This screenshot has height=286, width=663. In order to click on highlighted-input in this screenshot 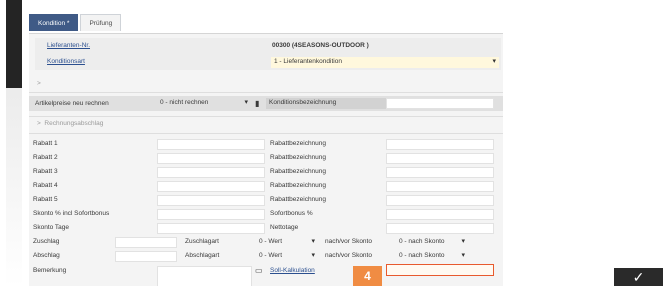, I will do `click(440, 270)`.